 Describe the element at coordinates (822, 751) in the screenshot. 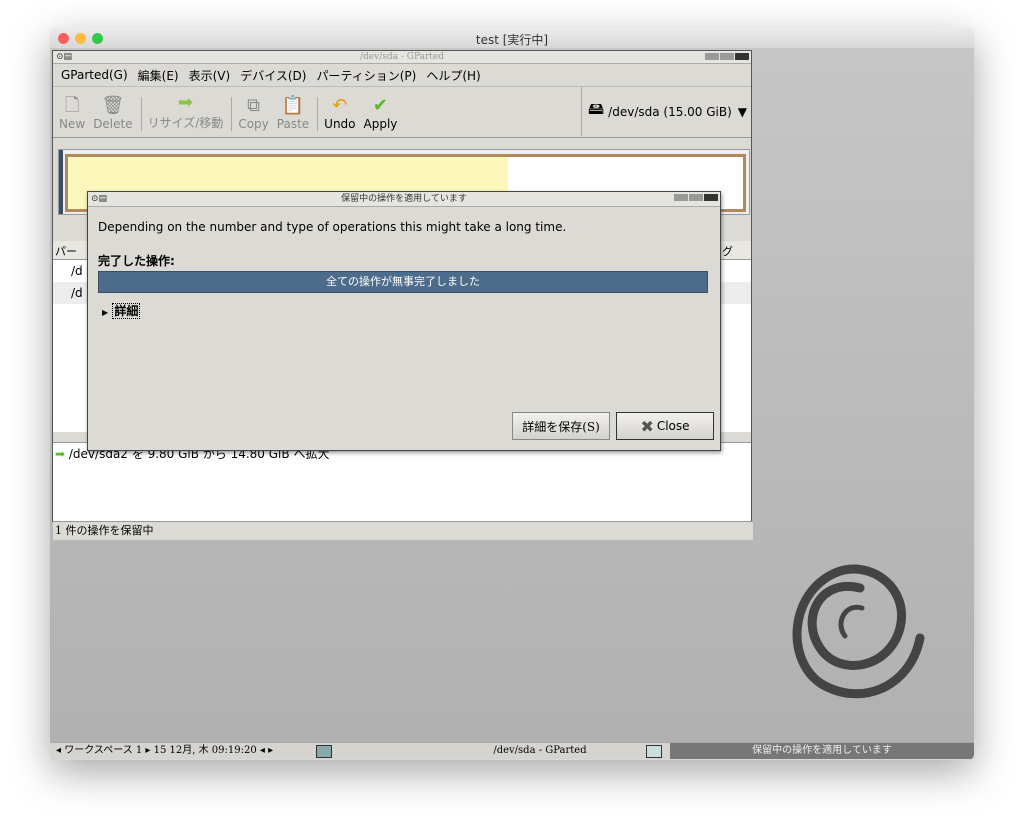

I see `task-apply-dialog: 保留中の操作を適用しています` at that location.